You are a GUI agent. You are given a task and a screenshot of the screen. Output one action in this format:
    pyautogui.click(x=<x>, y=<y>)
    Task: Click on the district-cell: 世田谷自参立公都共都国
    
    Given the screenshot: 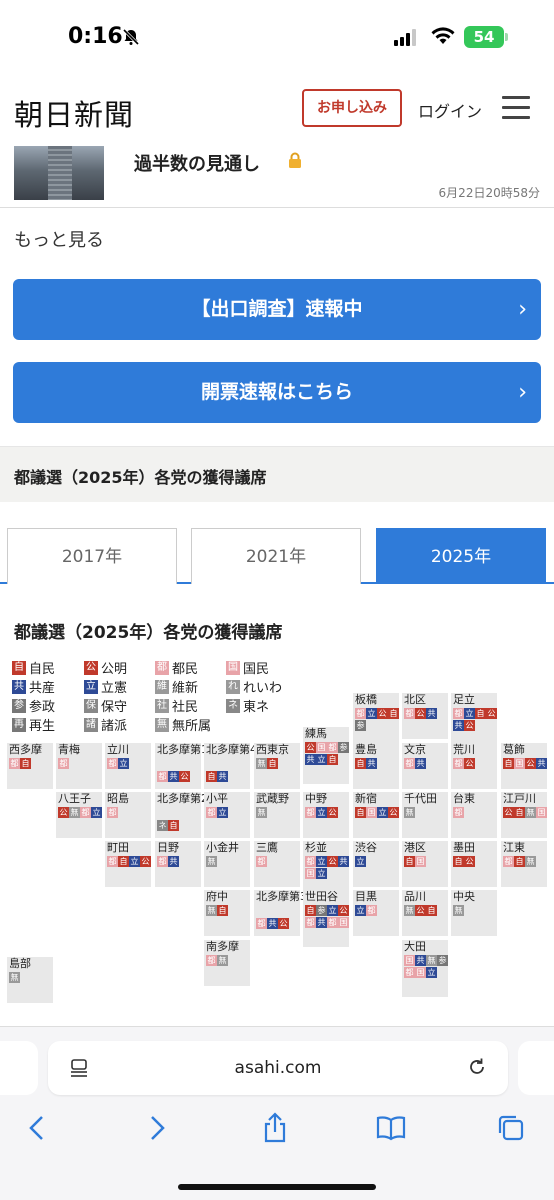 What is the action you would take?
    pyautogui.click(x=326, y=918)
    